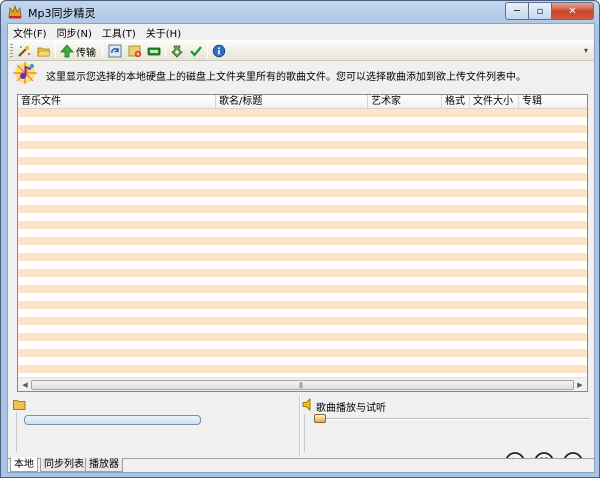 This screenshot has width=600, height=478. I want to click on device-icon, so click(154, 51).